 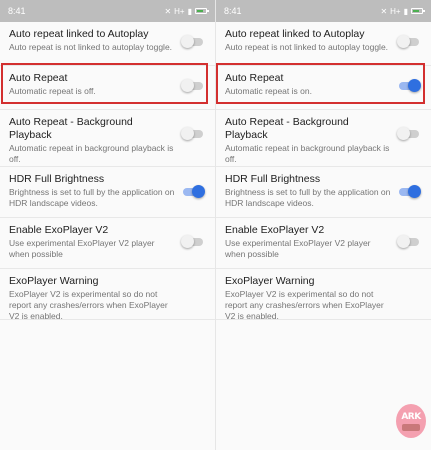 I want to click on ark-logo-base, so click(x=411, y=427).